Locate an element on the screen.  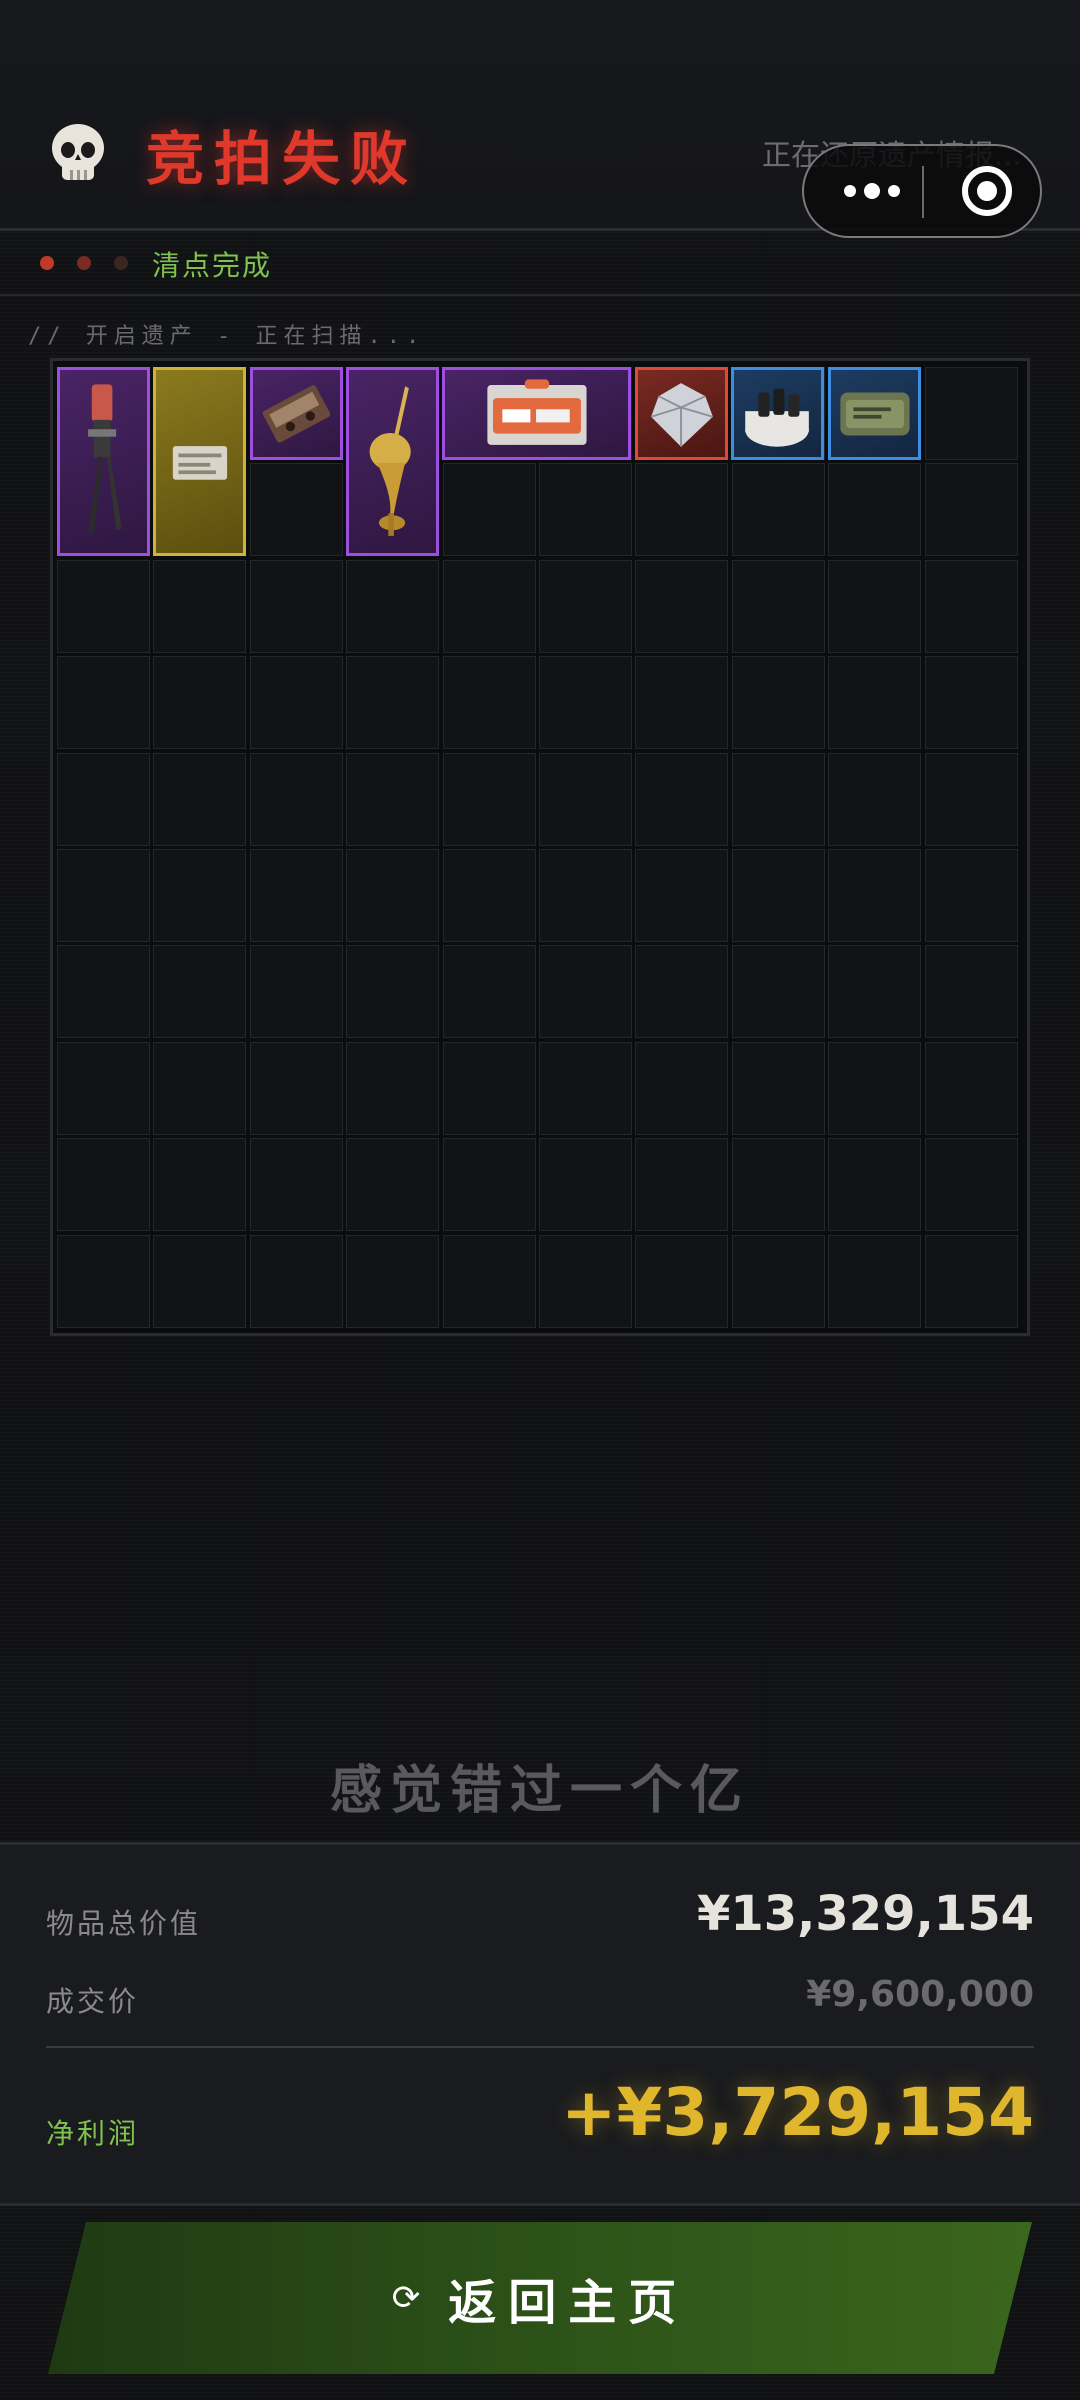
edc-pack-item is located at coordinates (536, 413).